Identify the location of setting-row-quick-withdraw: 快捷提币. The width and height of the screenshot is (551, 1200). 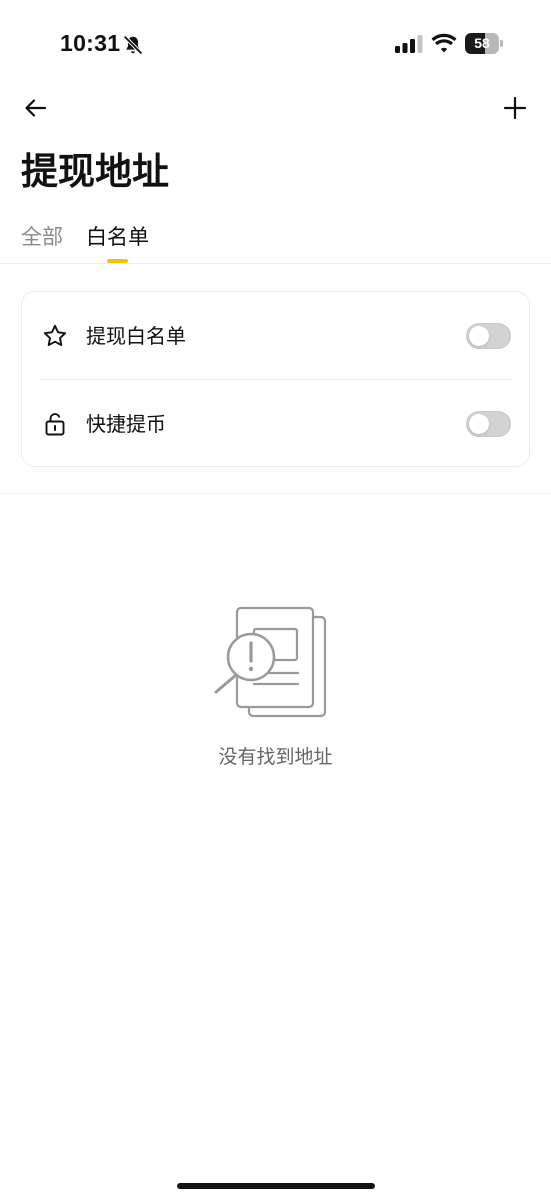
(275, 423).